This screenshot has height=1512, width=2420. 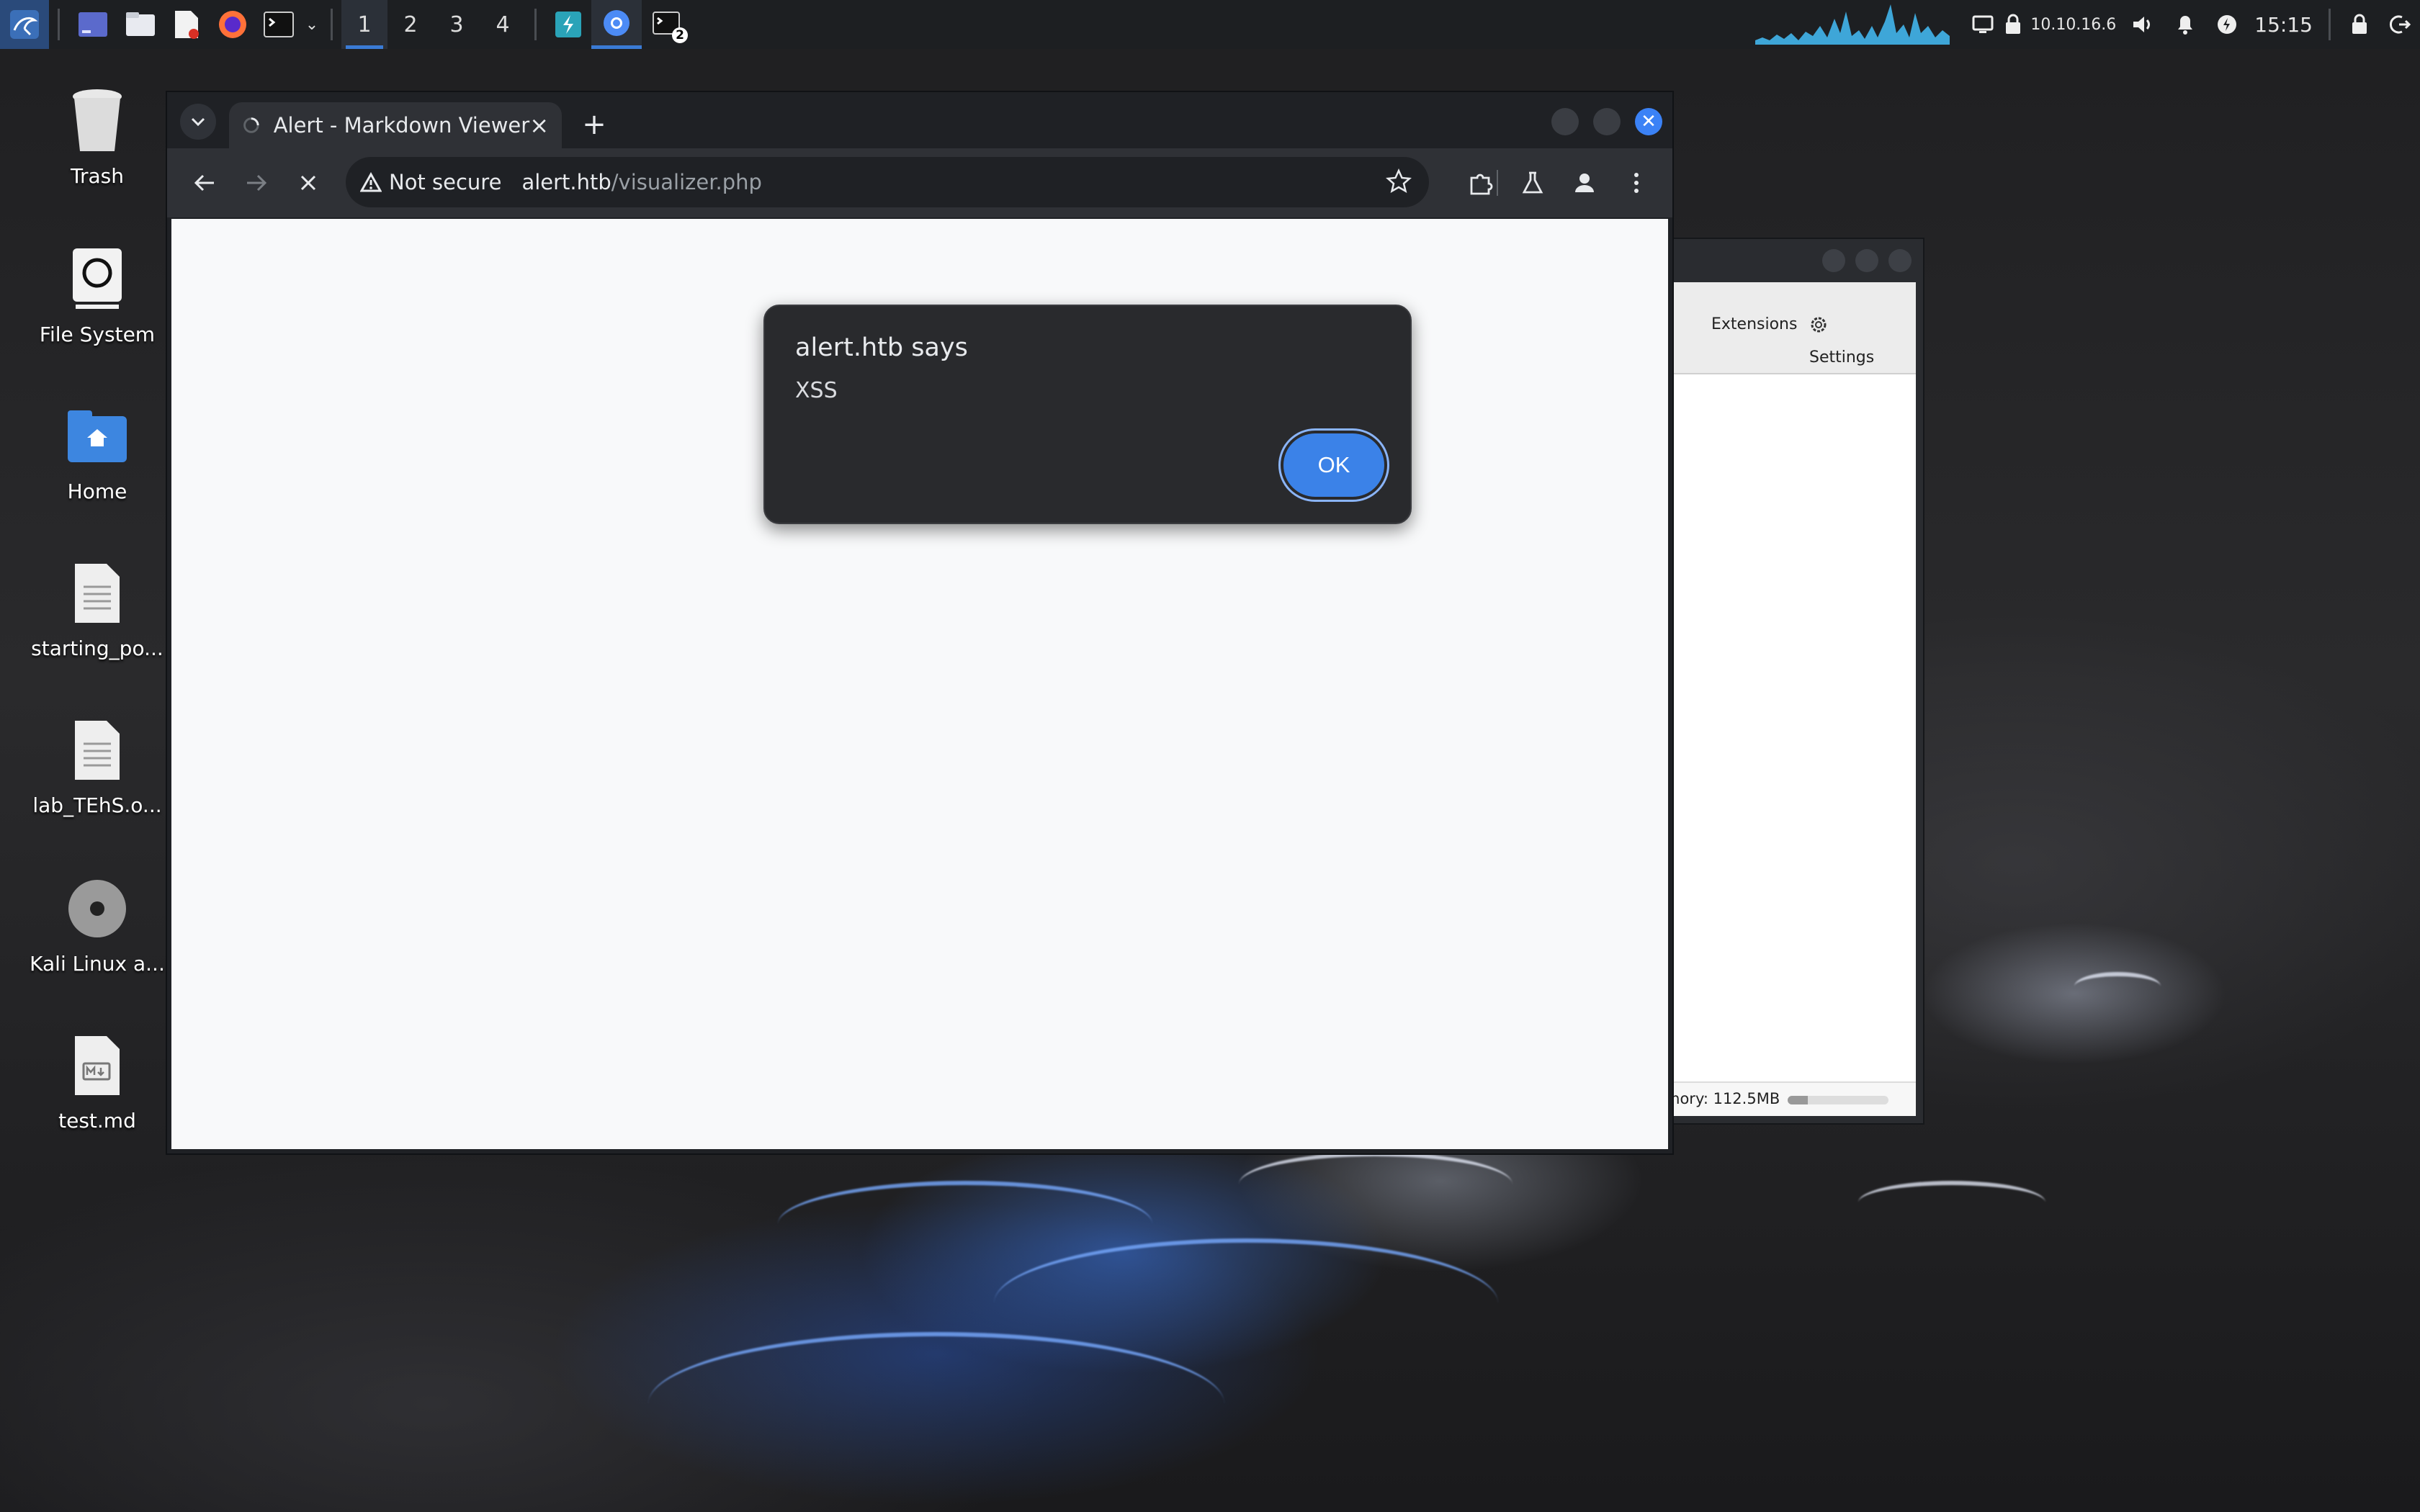 I want to click on stop-x-icon, so click(x=308, y=183).